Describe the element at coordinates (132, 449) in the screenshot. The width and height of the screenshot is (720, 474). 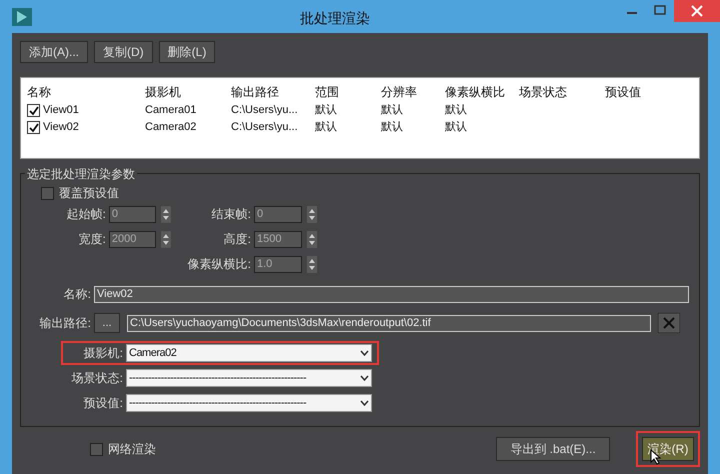
I see `checkbox-label: 网络渲染` at that location.